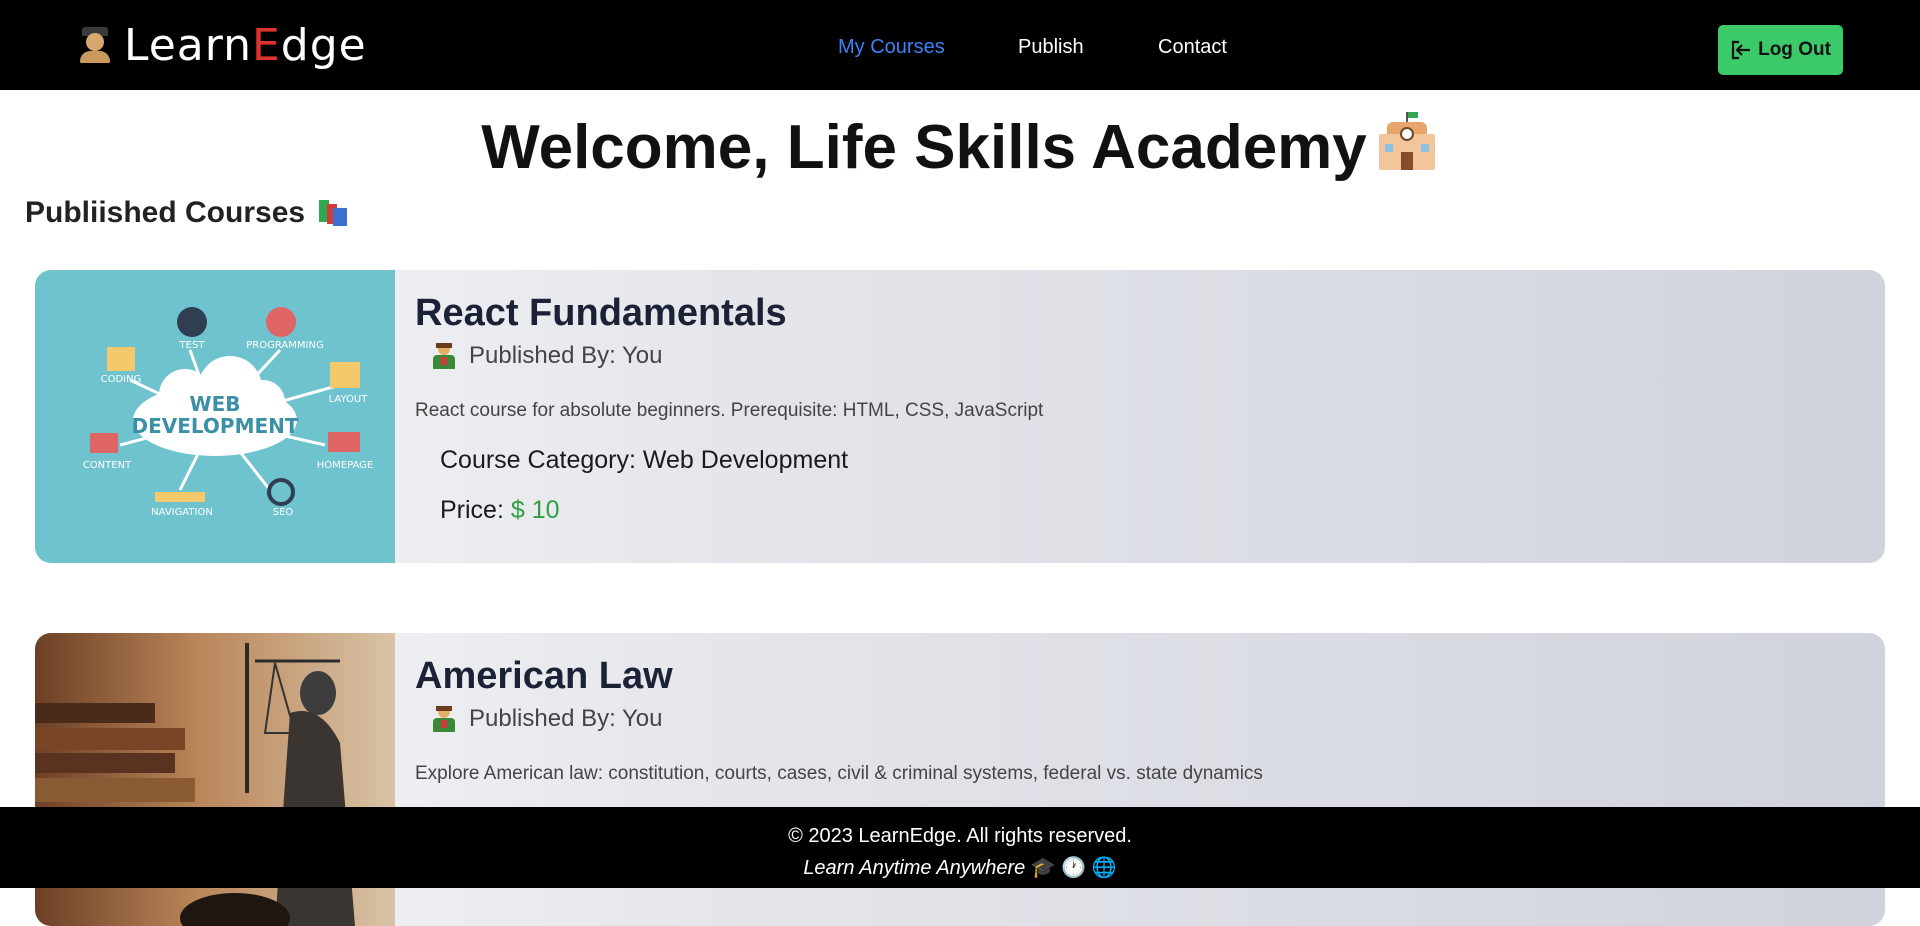 This screenshot has height=926, width=1920. I want to click on course-price: Price: $ 10, so click(500, 510).